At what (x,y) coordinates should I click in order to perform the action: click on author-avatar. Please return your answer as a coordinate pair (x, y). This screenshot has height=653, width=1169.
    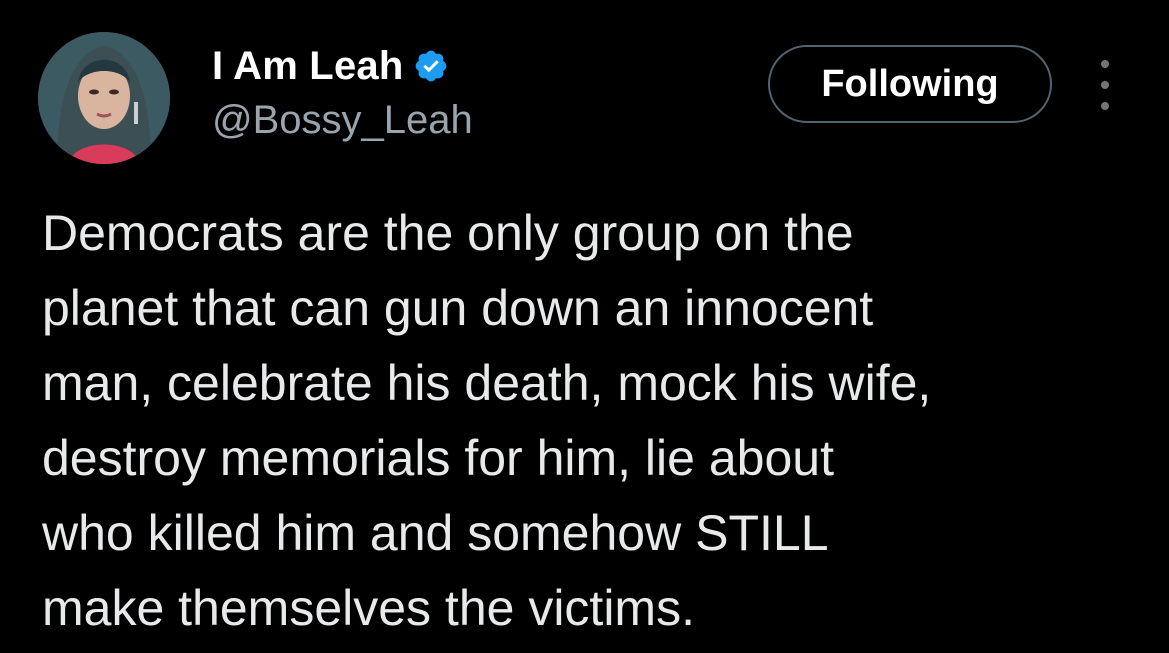
    Looking at the image, I should click on (104, 98).